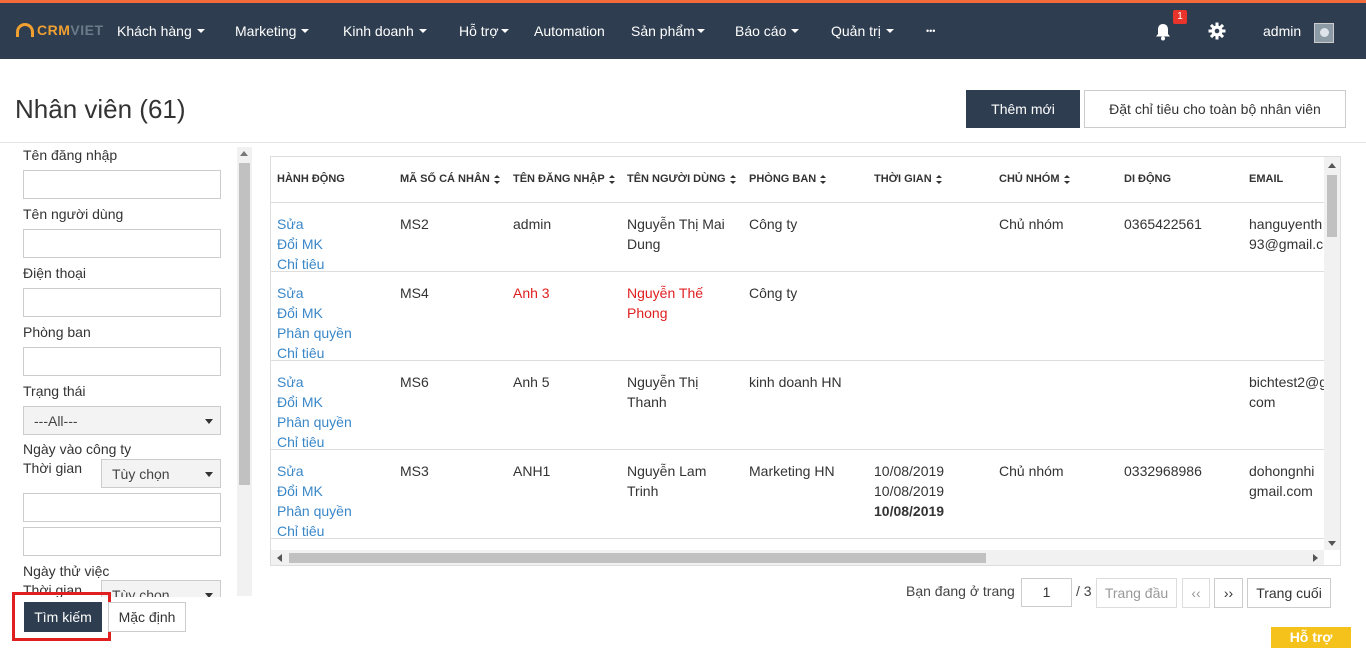  I want to click on join-date-label: Ngày vào công ty, so click(77, 449).